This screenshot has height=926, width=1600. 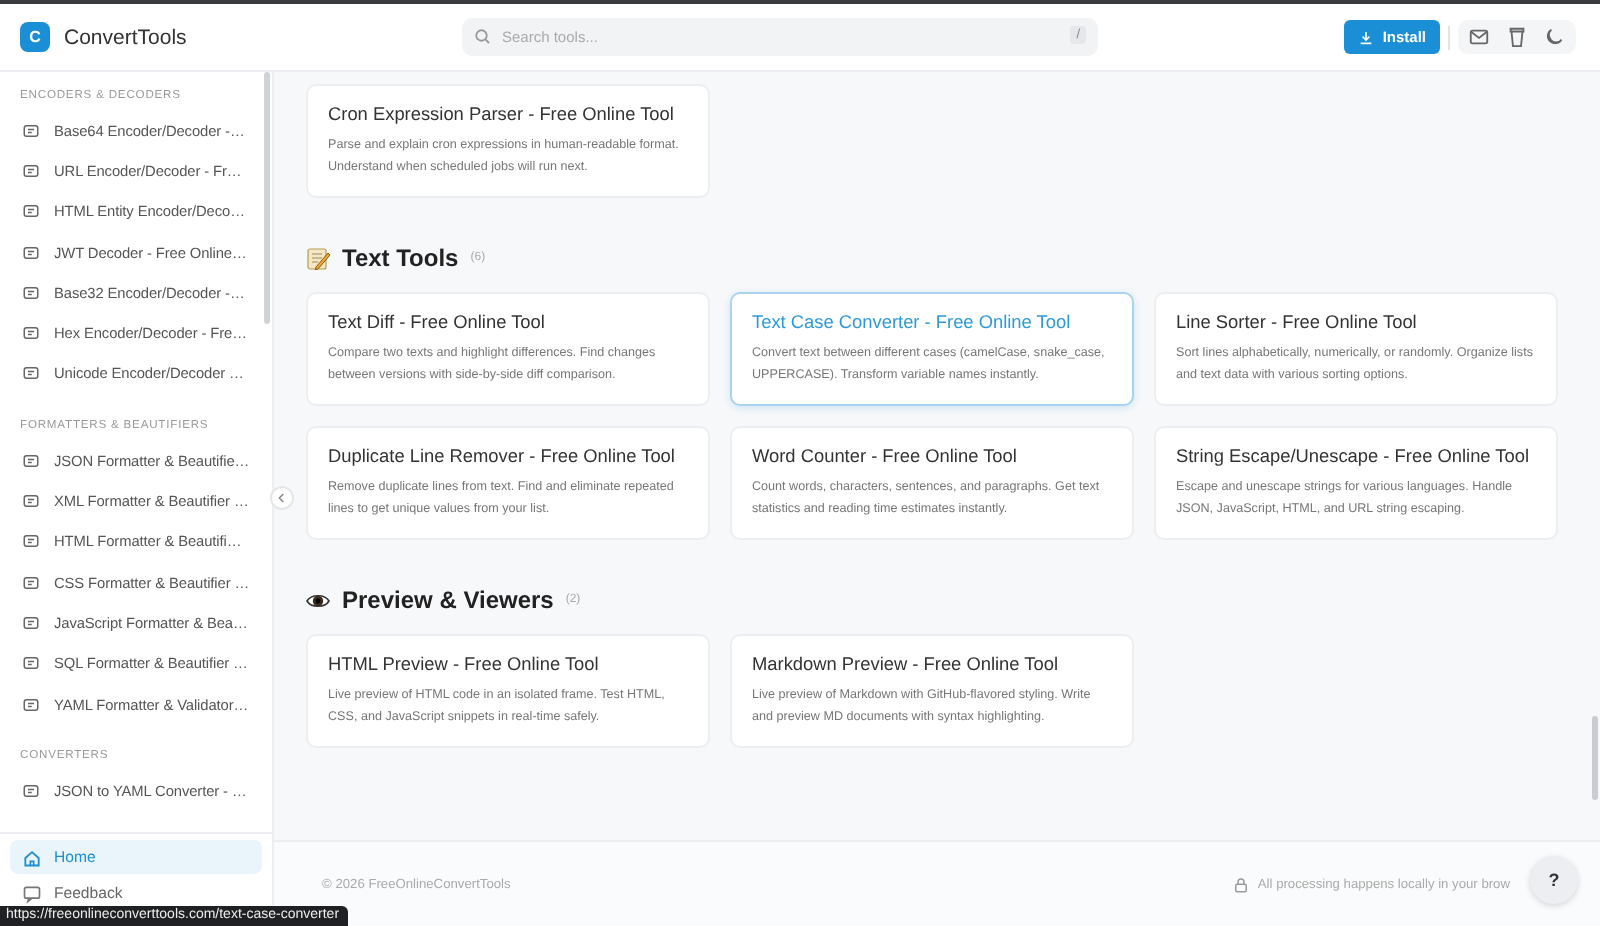 What do you see at coordinates (1555, 37) in the screenshot?
I see `moon-icon` at bounding box center [1555, 37].